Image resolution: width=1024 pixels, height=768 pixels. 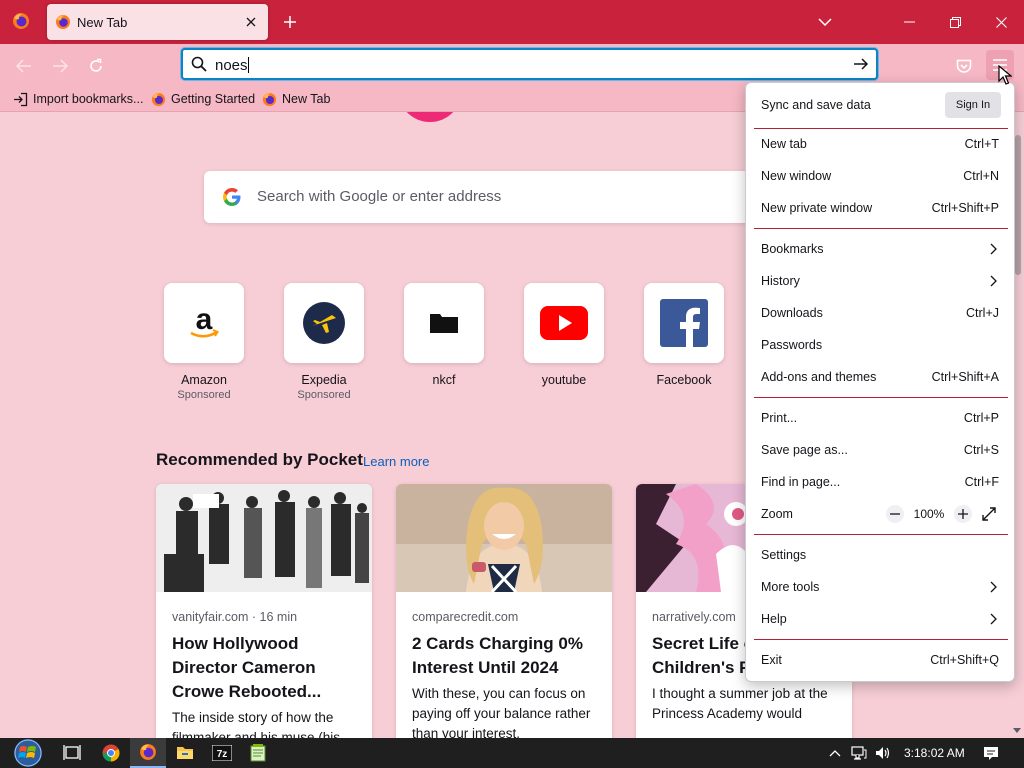 What do you see at coordinates (684, 380) in the screenshot?
I see `top-site-name: Facebook` at bounding box center [684, 380].